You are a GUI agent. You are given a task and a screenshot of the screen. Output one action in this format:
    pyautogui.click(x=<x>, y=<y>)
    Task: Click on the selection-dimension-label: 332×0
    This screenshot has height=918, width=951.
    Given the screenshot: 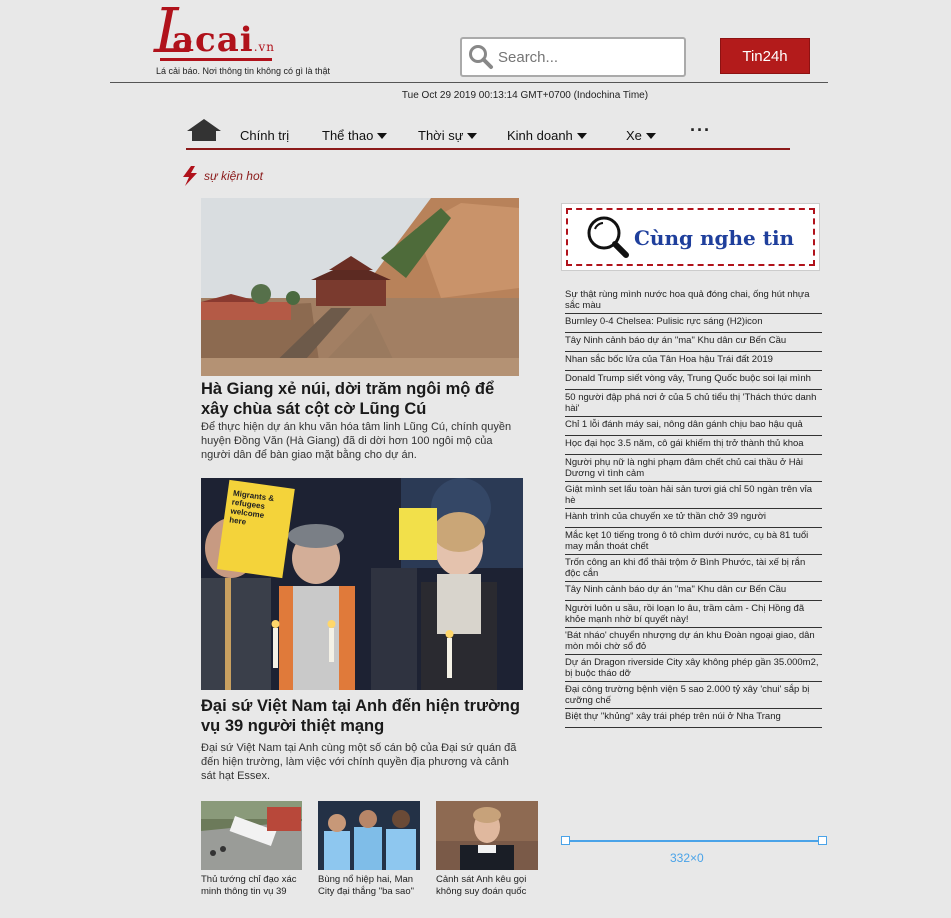 What is the action you would take?
    pyautogui.click(x=687, y=858)
    